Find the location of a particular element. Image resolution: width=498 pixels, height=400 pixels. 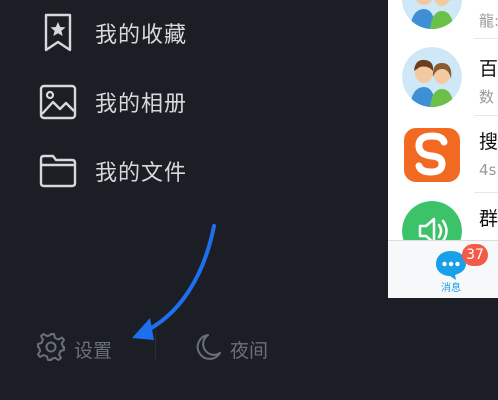

sogou-logo-icon is located at coordinates (432, 154).